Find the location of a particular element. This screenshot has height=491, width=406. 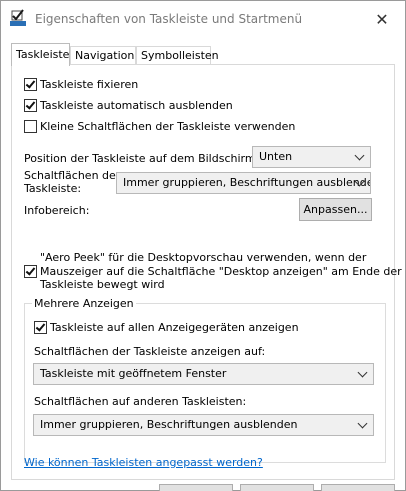

aero-peek-label-line3: Taskleiste bewegt wird is located at coordinates (102, 284).